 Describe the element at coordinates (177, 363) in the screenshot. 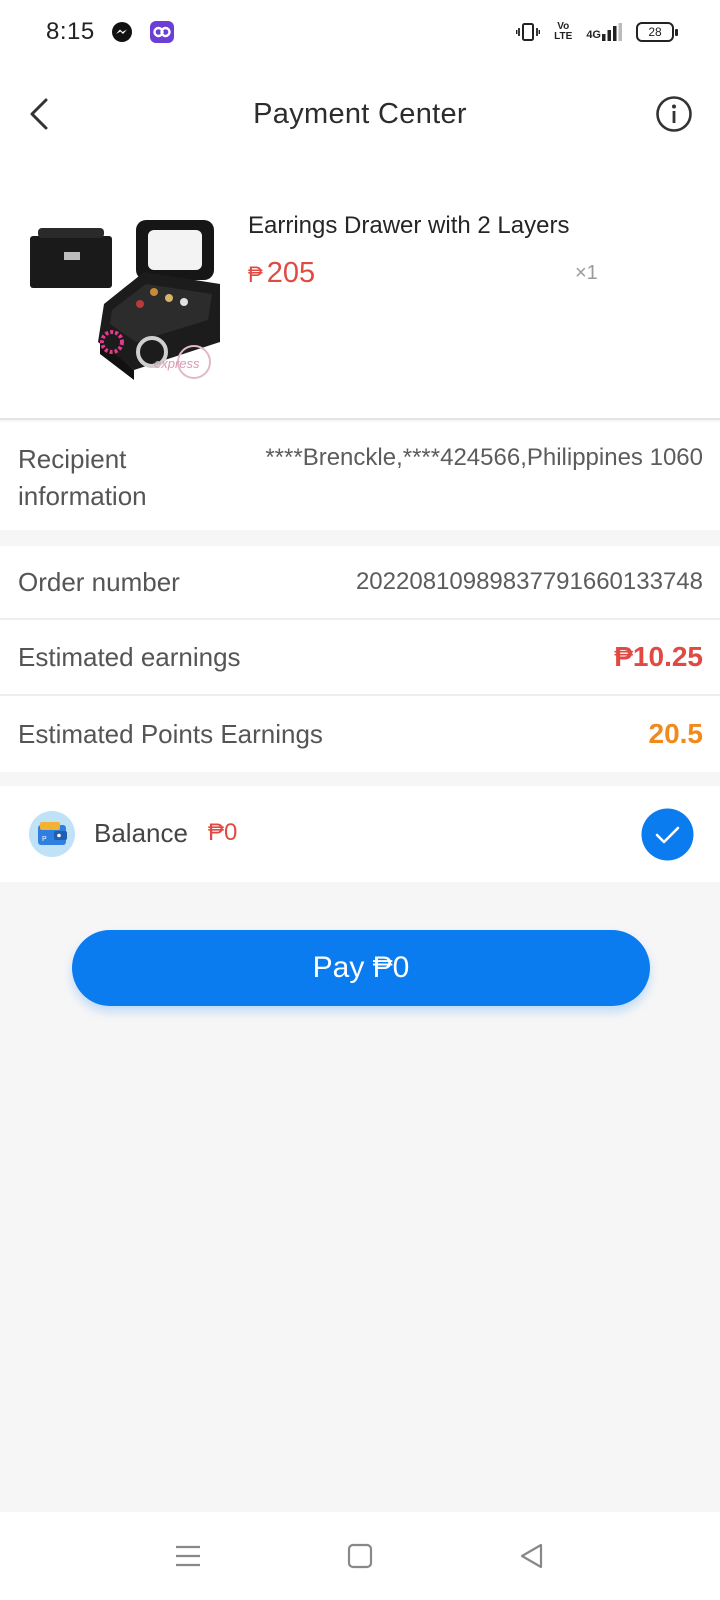

I see `image-watermark: express` at that location.